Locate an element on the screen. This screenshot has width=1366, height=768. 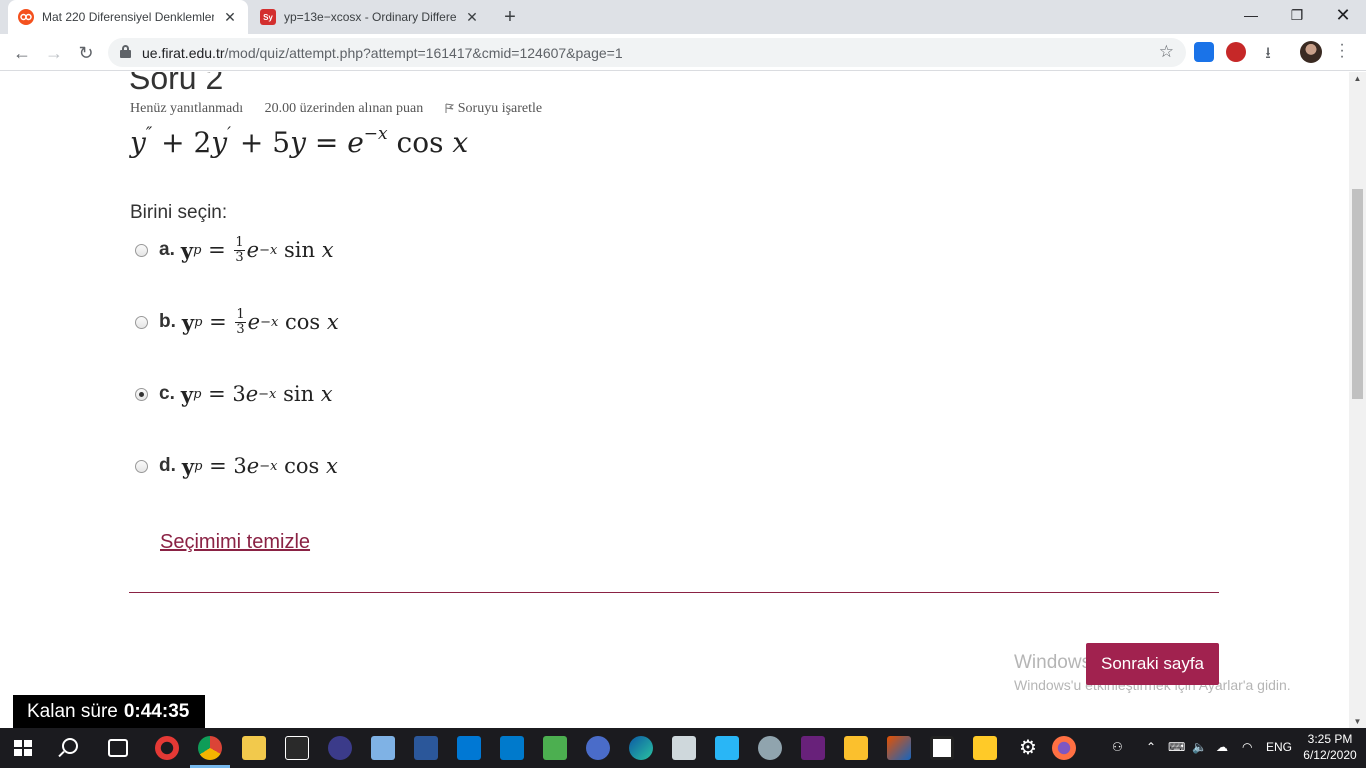
paint-icon is located at coordinates (770, 748).